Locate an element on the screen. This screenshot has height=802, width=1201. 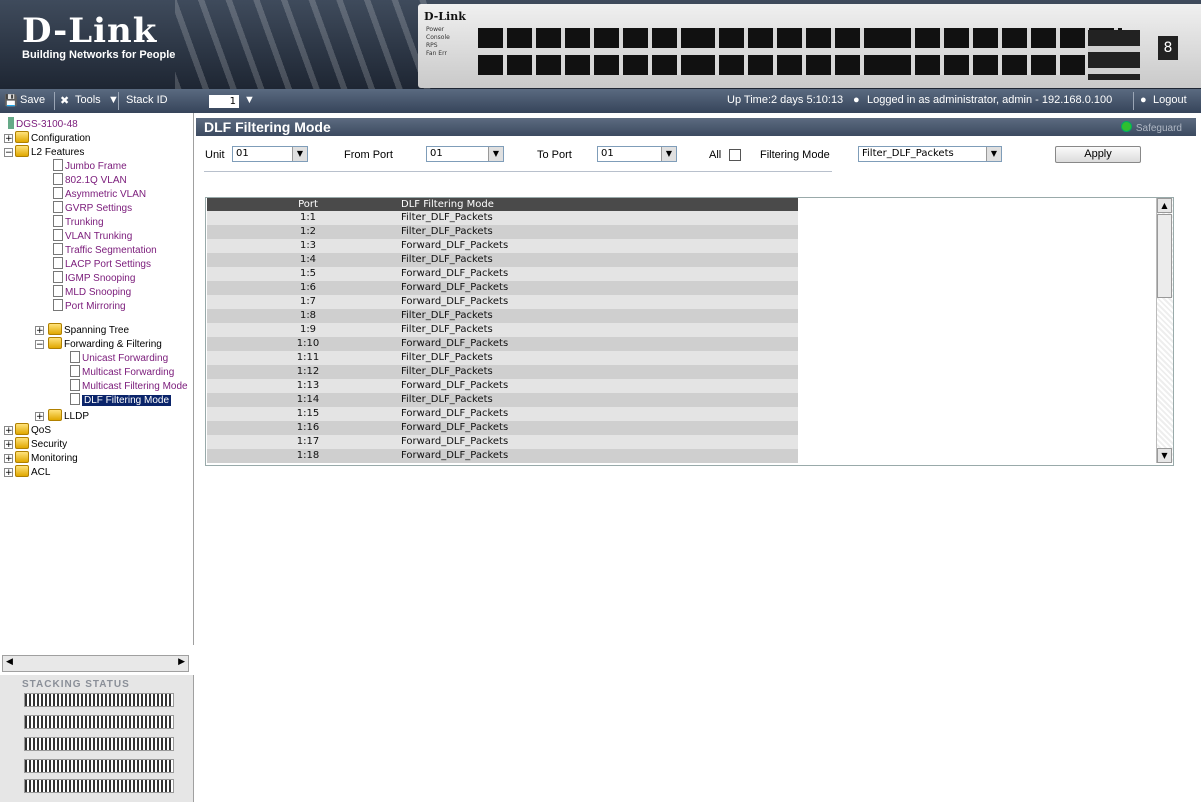
stack-id-display: 8 is located at coordinates (1168, 48).